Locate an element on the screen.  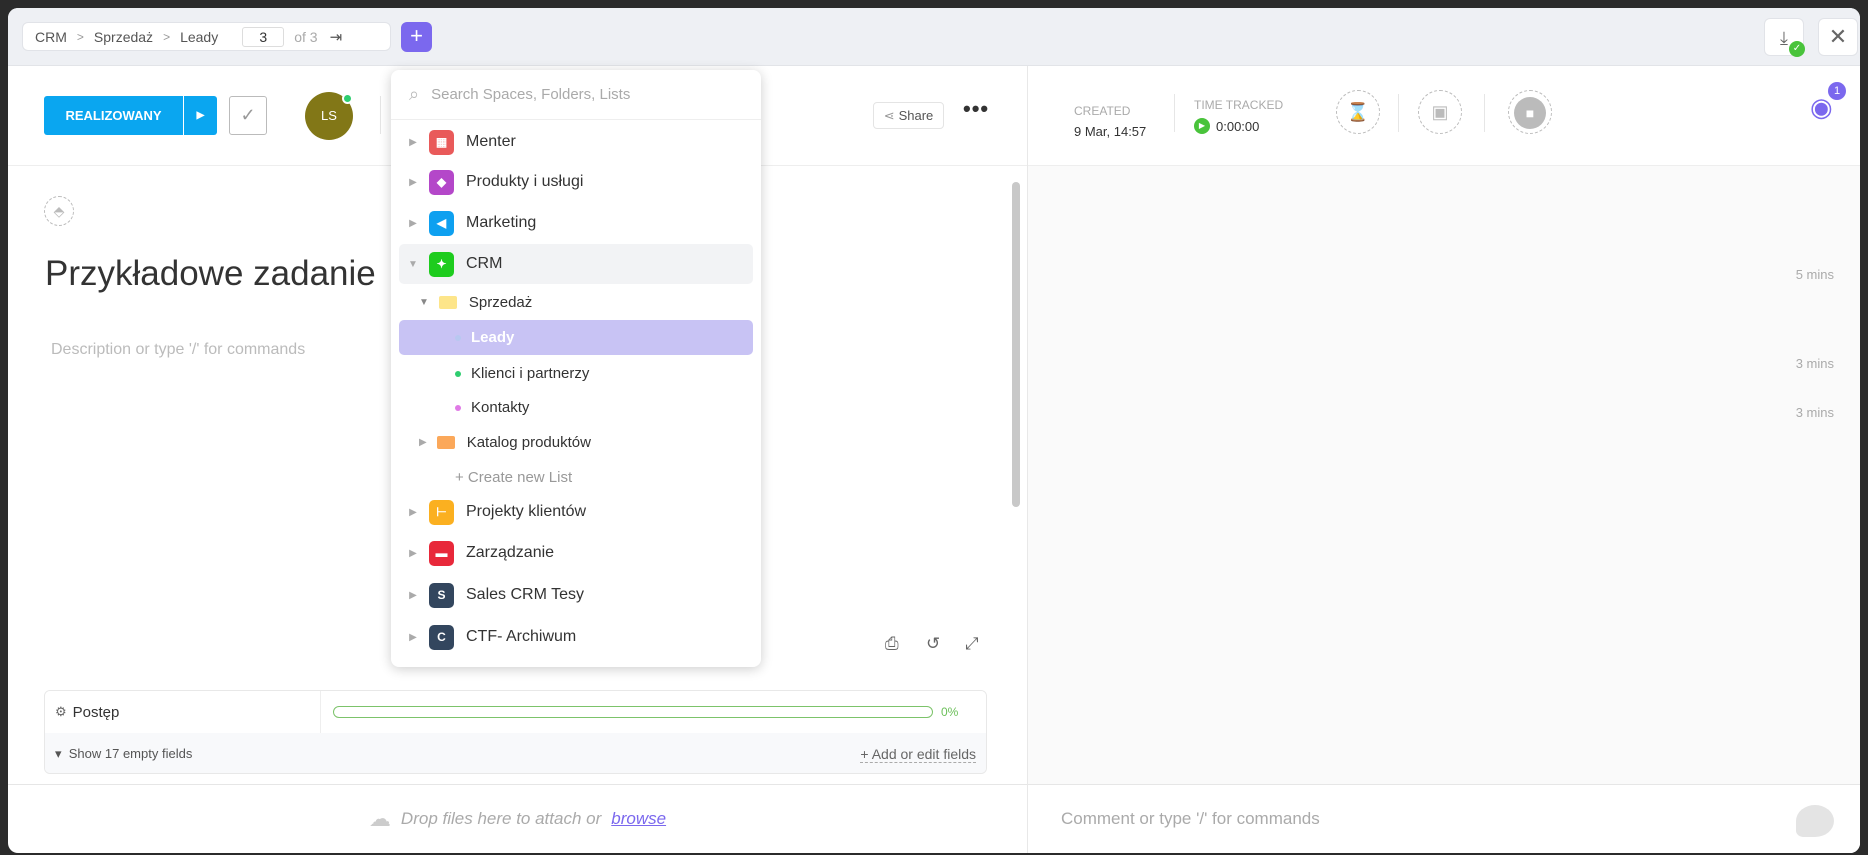
complete-checkbox: ✓ is located at coordinates (248, 115).